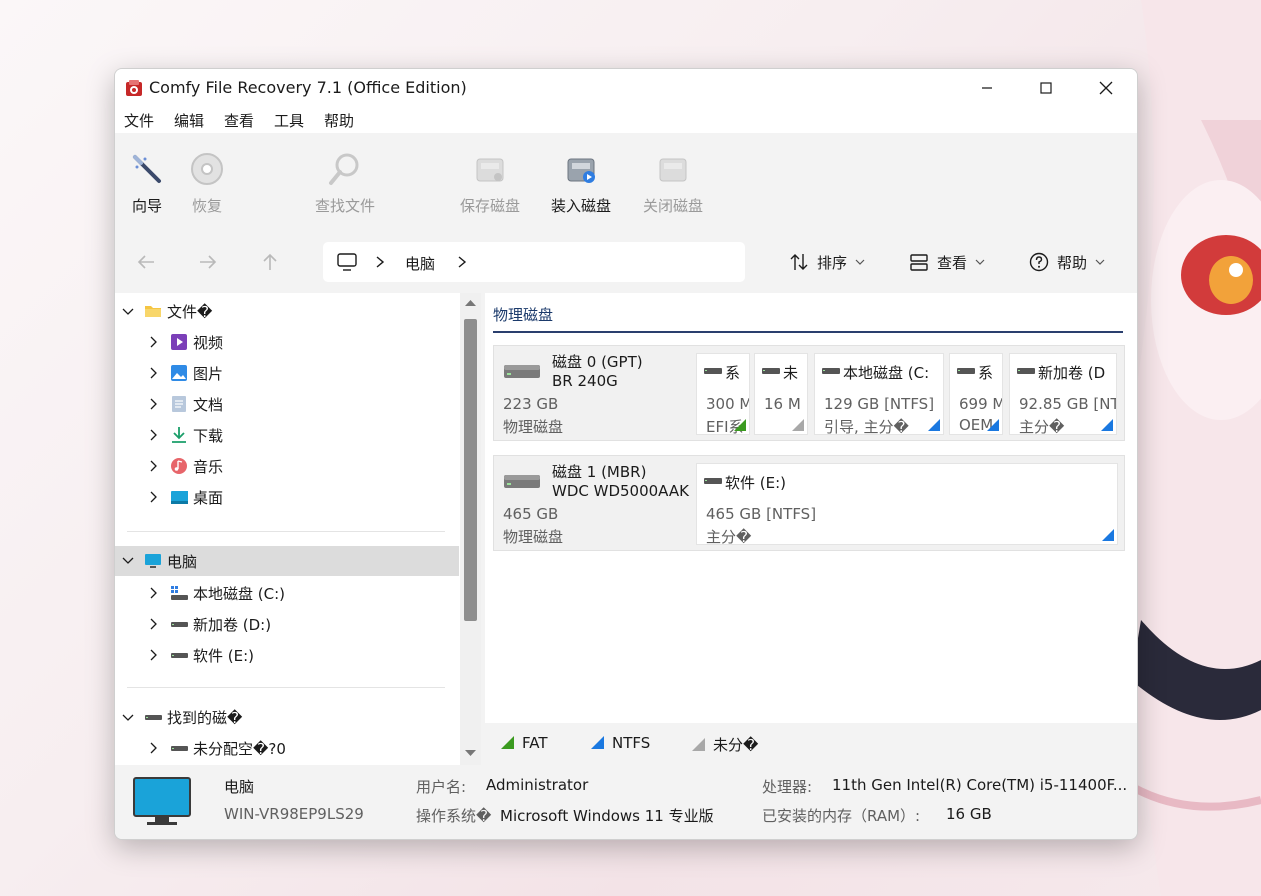 The width and height of the screenshot is (1261, 896). Describe the element at coordinates (919, 262) in the screenshot. I see `view-layout-icon` at that location.